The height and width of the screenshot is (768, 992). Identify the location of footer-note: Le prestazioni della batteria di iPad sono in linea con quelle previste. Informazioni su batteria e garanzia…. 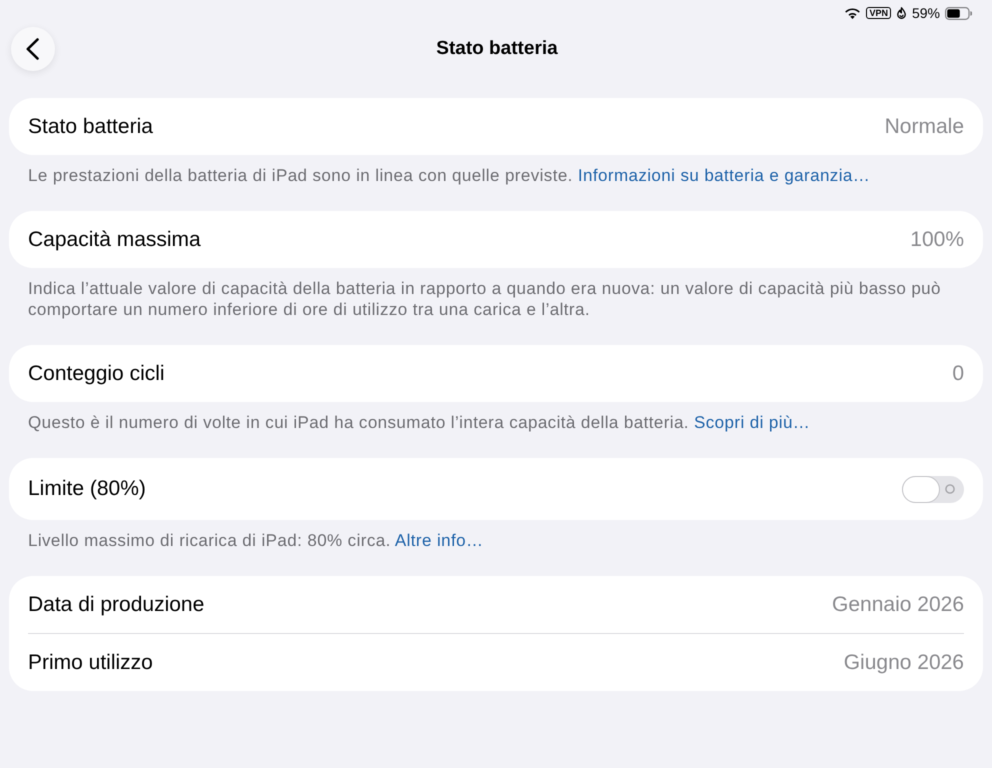
(449, 175).